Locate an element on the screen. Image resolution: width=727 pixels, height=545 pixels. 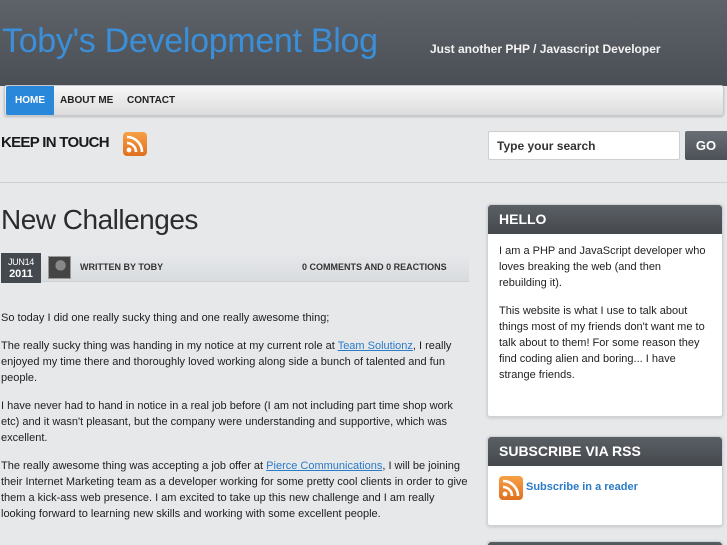
subscribe-widget: SUBSCRIBE VIA RSS Subscribe in a reader is located at coordinates (605, 481).